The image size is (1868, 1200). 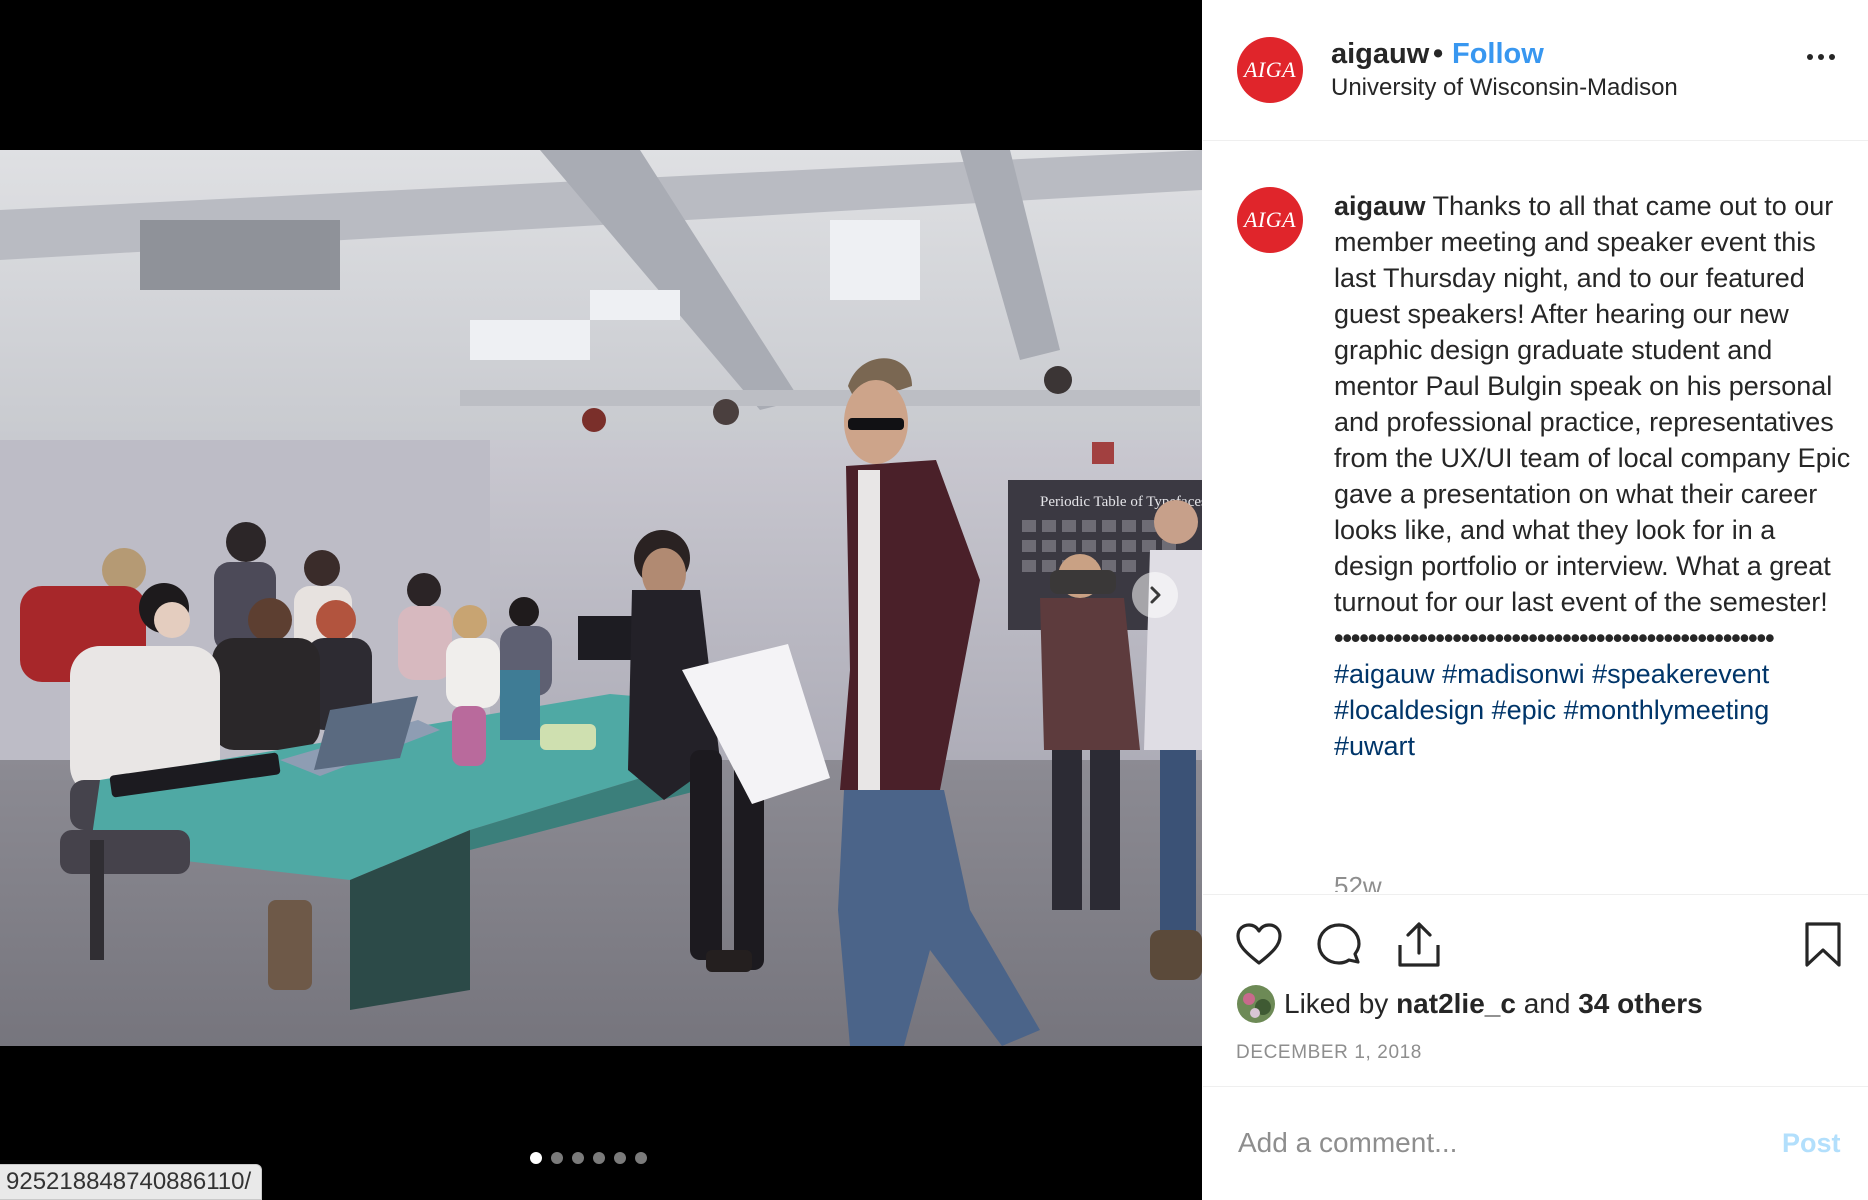 I want to click on likes-conjunction: and, so click(x=1547, y=1003).